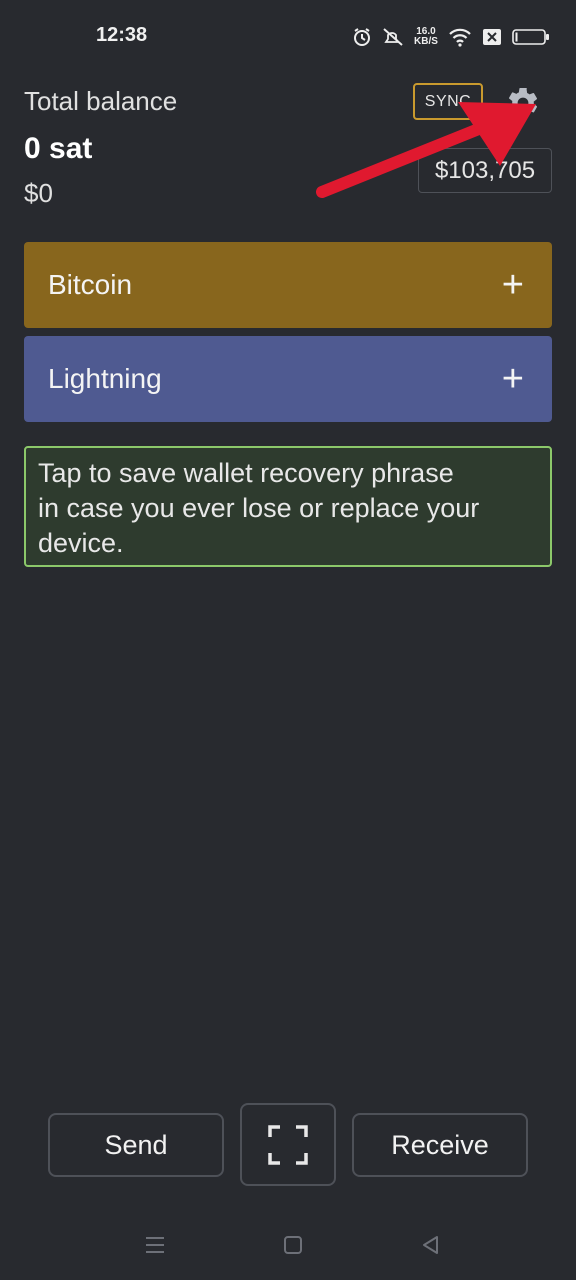 Image resolution: width=576 pixels, height=1280 pixels. Describe the element at coordinates (101, 101) in the screenshot. I see `total-balance-label: Total balance` at that location.